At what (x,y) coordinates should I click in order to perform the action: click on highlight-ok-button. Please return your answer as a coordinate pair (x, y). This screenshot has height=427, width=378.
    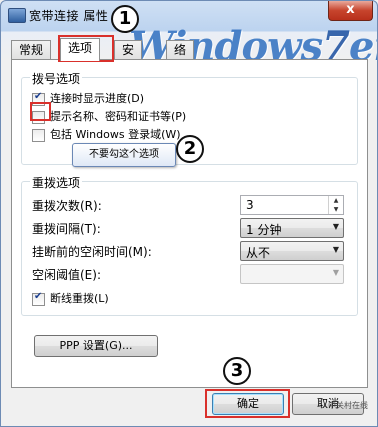
    Looking at the image, I should click on (247, 403).